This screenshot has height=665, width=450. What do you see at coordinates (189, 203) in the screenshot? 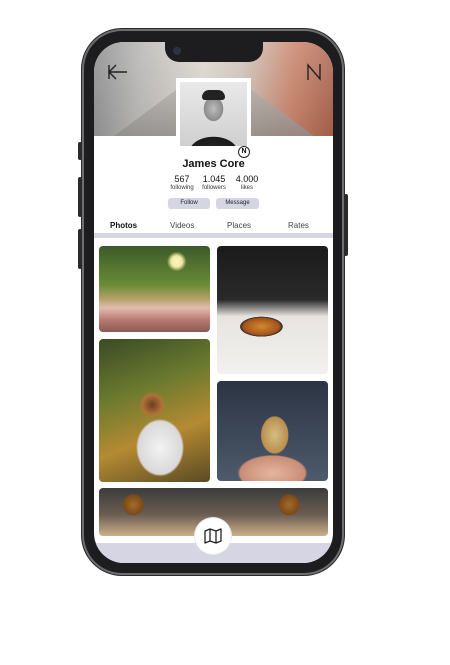
I see `follow-button: Follow` at bounding box center [189, 203].